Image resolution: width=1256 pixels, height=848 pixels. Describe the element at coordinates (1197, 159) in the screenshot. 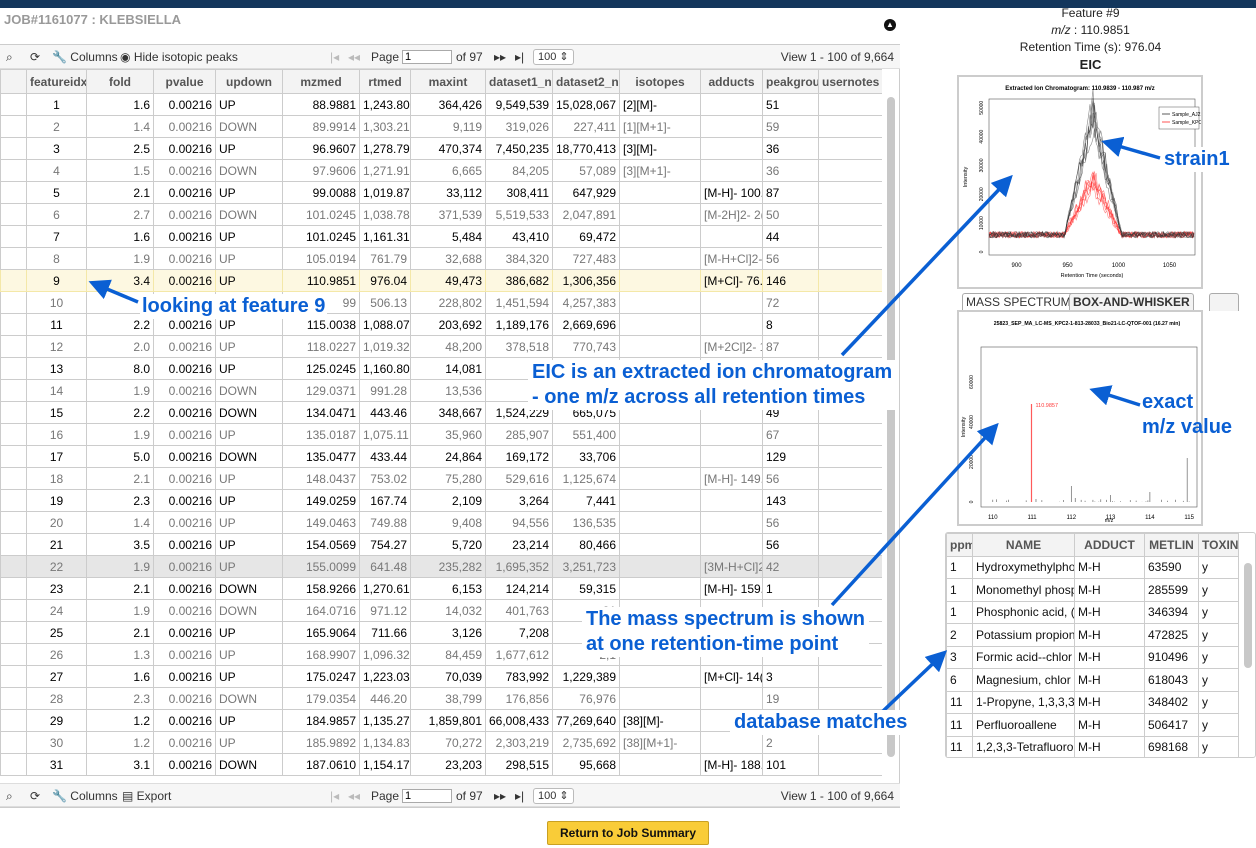

I see `annotation-strain1: strain1` at that location.